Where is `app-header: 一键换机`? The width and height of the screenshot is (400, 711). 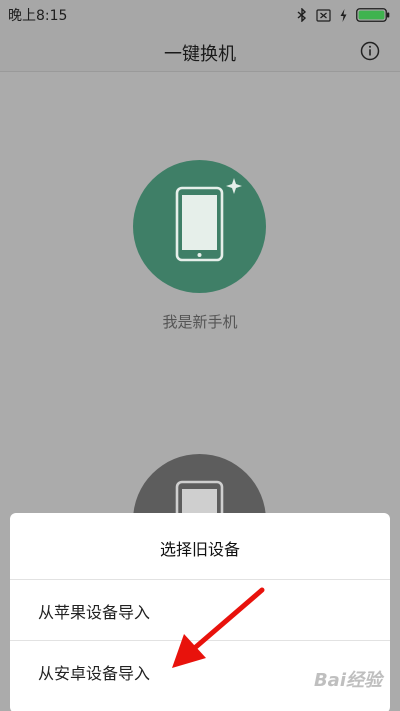 app-header: 一键换机 is located at coordinates (200, 51).